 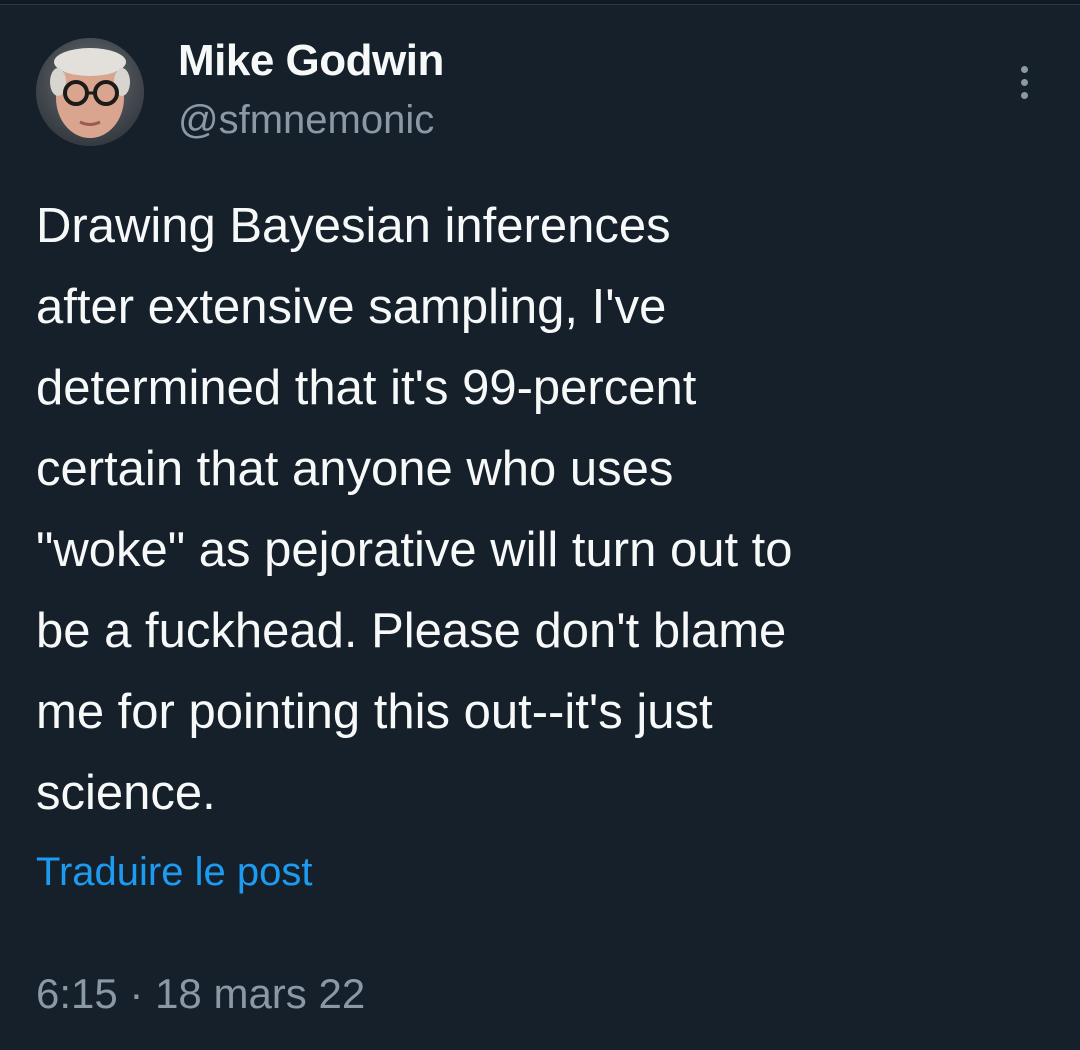 I want to click on profile-photo-icon, so click(x=90, y=92).